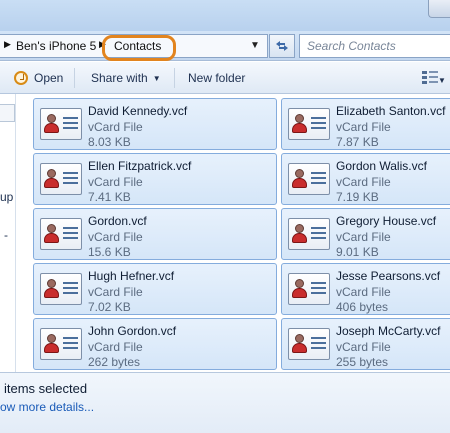  Describe the element at coordinates (140, 166) in the screenshot. I see `file-name: Ellen Fitzpatrick.vcf` at that location.